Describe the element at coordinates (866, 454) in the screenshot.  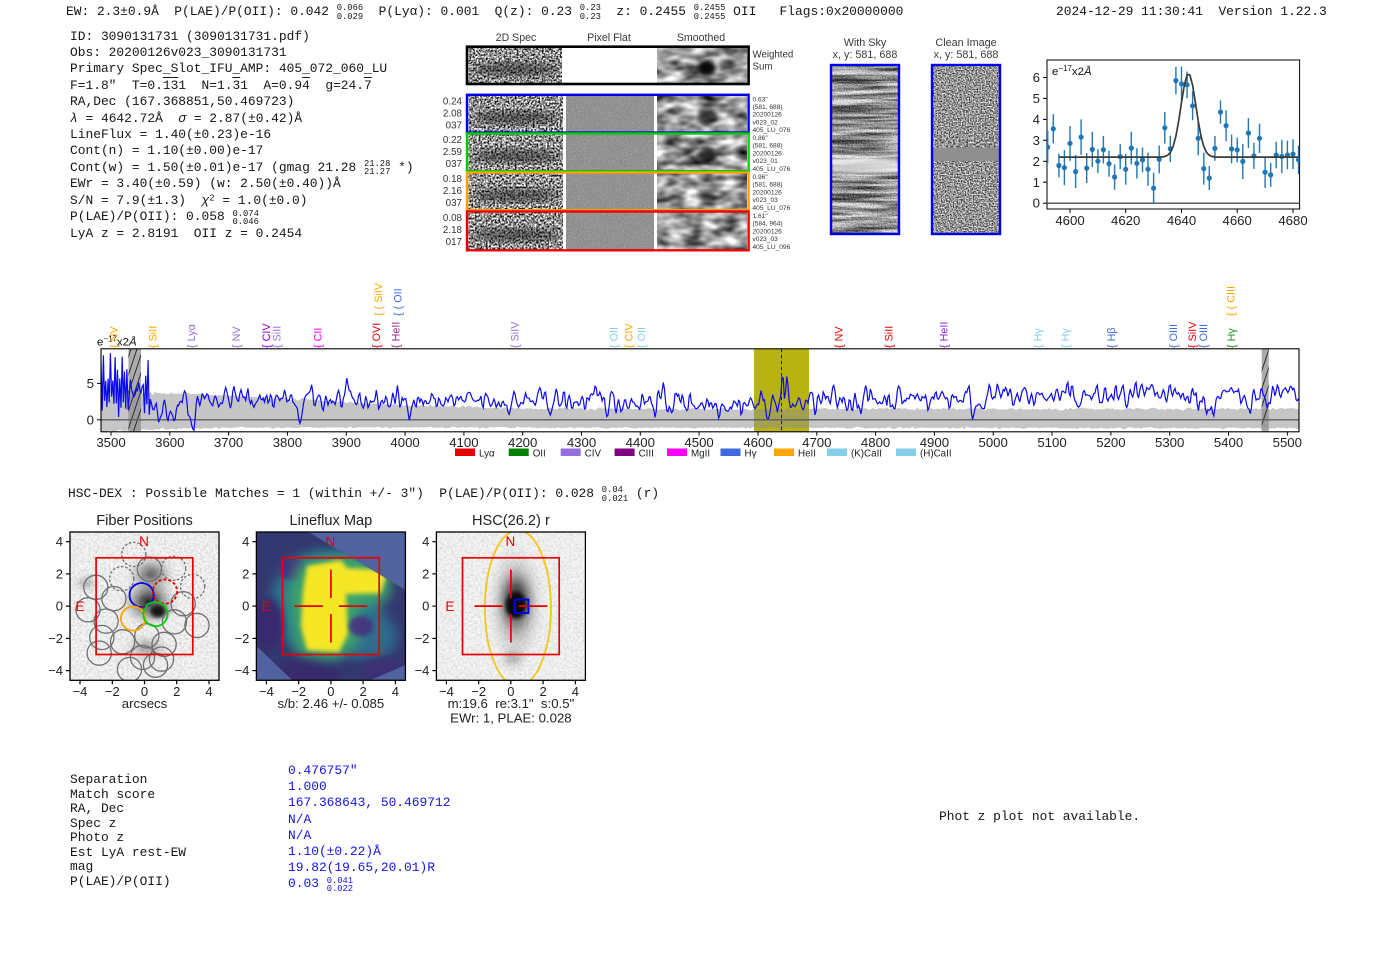
I see `svg-text: (K)CaII` at that location.